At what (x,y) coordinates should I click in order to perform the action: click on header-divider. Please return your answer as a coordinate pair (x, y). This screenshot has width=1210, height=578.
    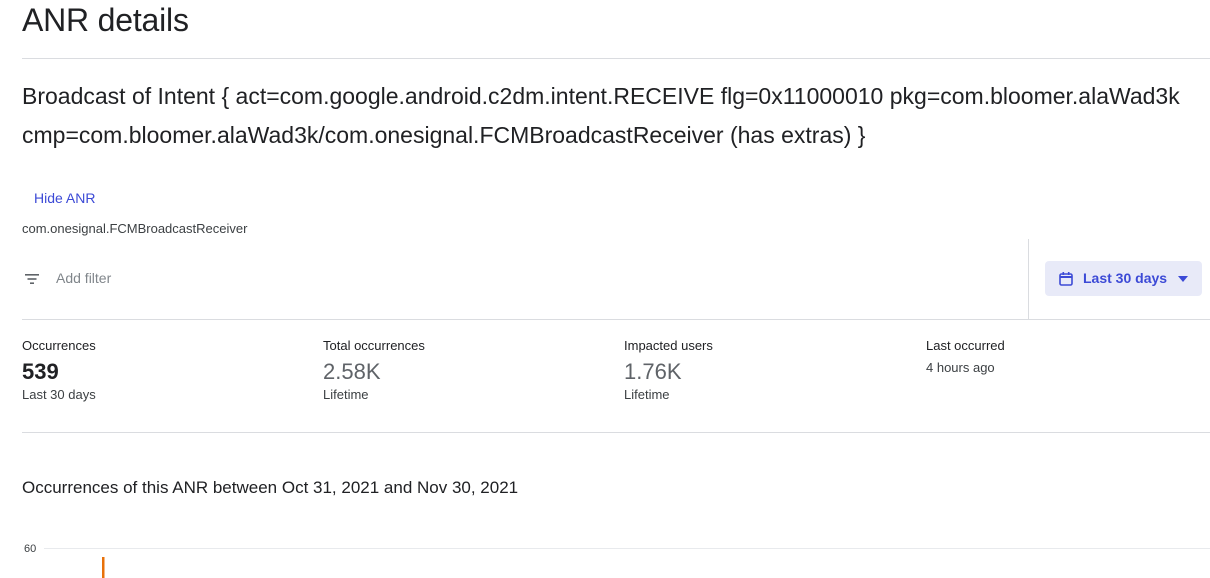
    Looking at the image, I should click on (616, 58).